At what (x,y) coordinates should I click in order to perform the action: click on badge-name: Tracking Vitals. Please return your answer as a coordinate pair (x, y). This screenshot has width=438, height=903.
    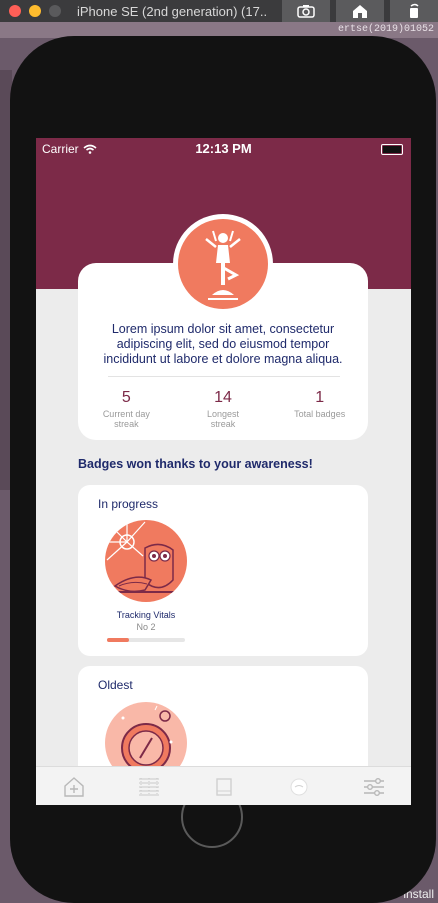
    Looking at the image, I should click on (146, 615).